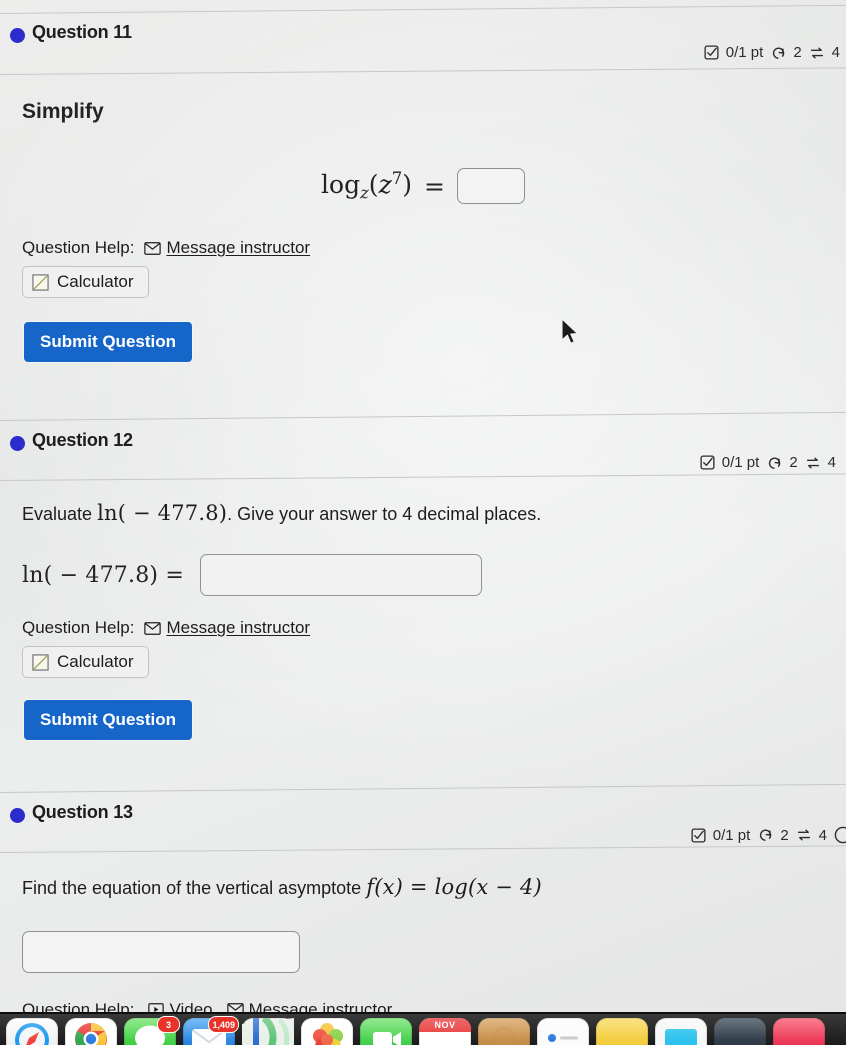  I want to click on calculator-button-q11: Calculator, so click(85, 282).